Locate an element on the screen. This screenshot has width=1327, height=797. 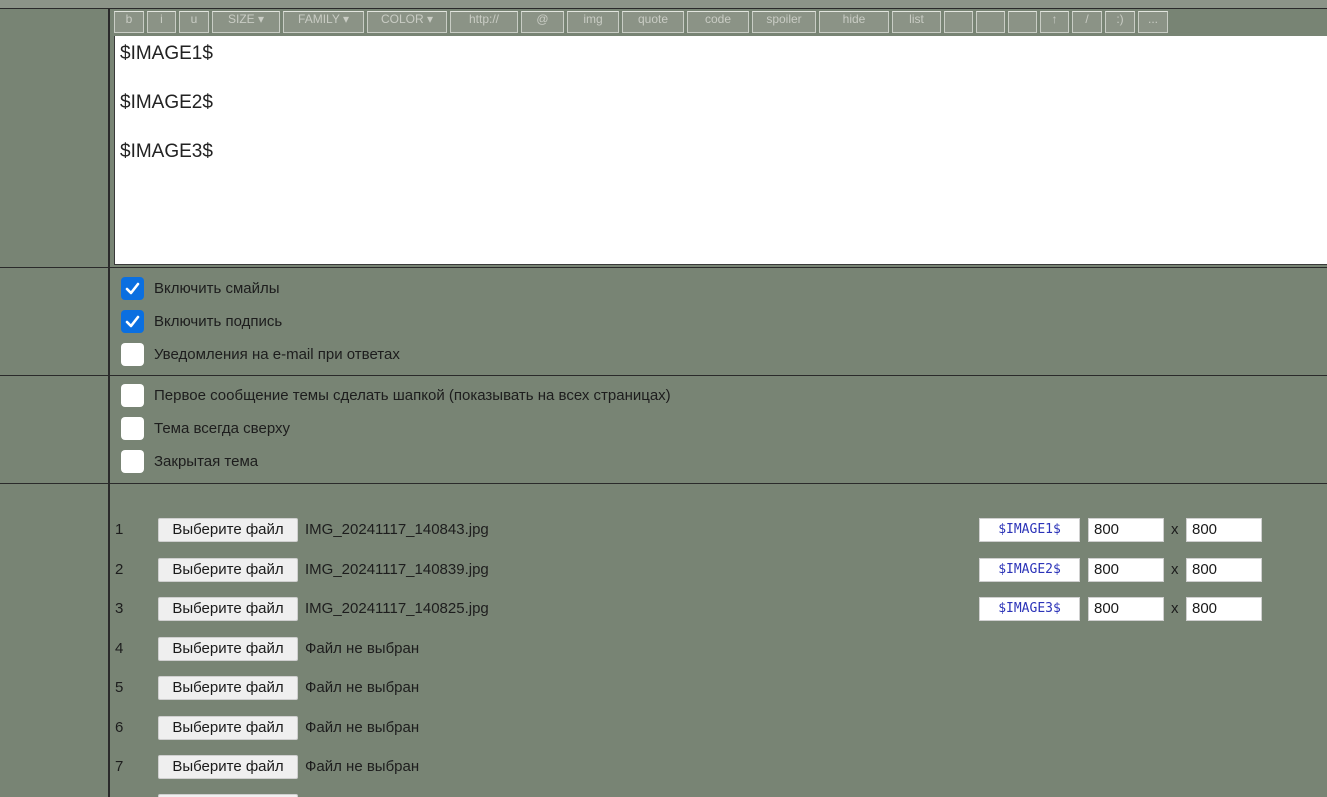
attachment-number: 1 is located at coordinates (119, 529).